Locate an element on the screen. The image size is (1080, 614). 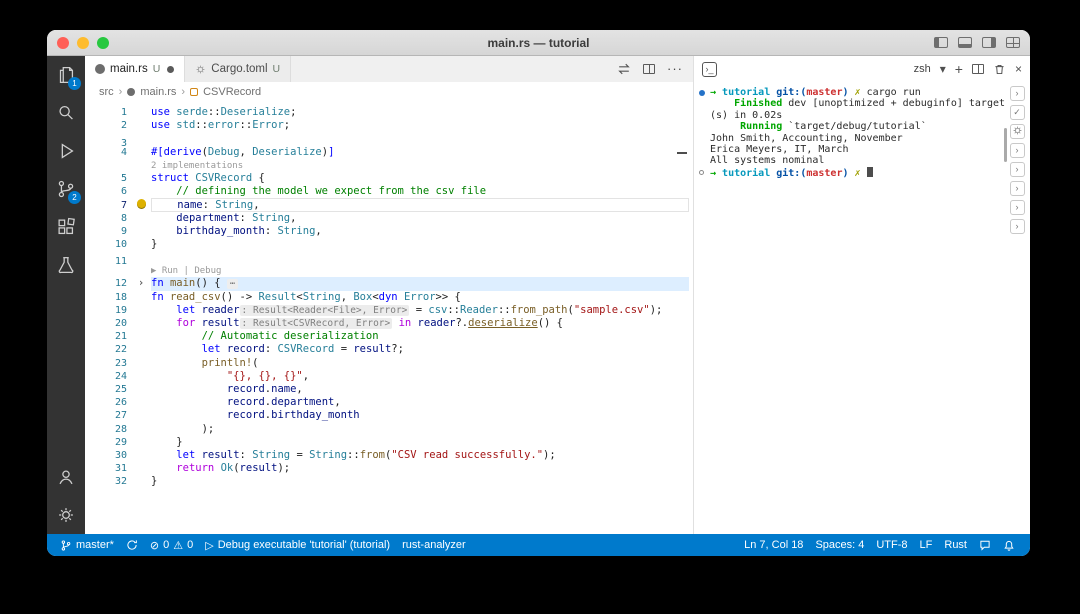
terminal-line: All systems nominal is located at coordinates (856, 160).